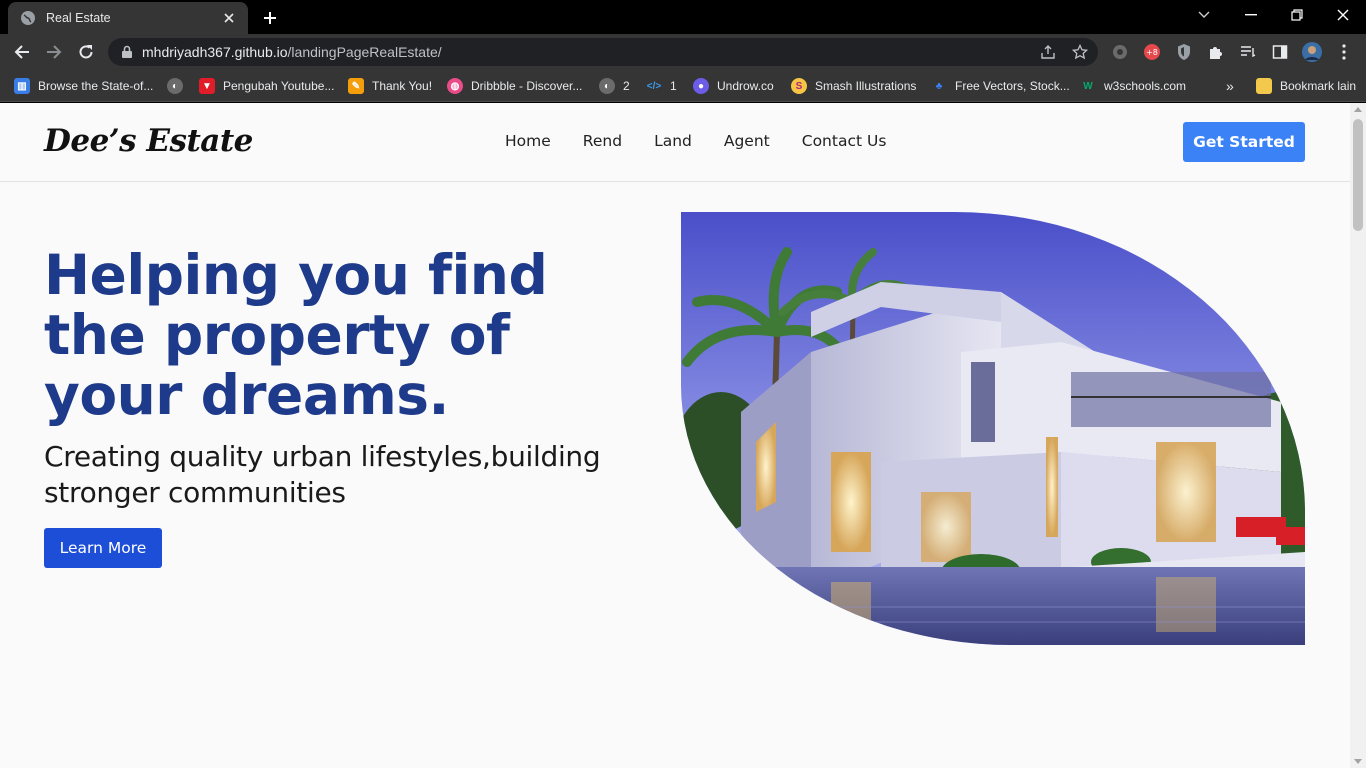  What do you see at coordinates (1318, 86) in the screenshot?
I see `bookmark-label: Bookmark lain` at bounding box center [1318, 86].